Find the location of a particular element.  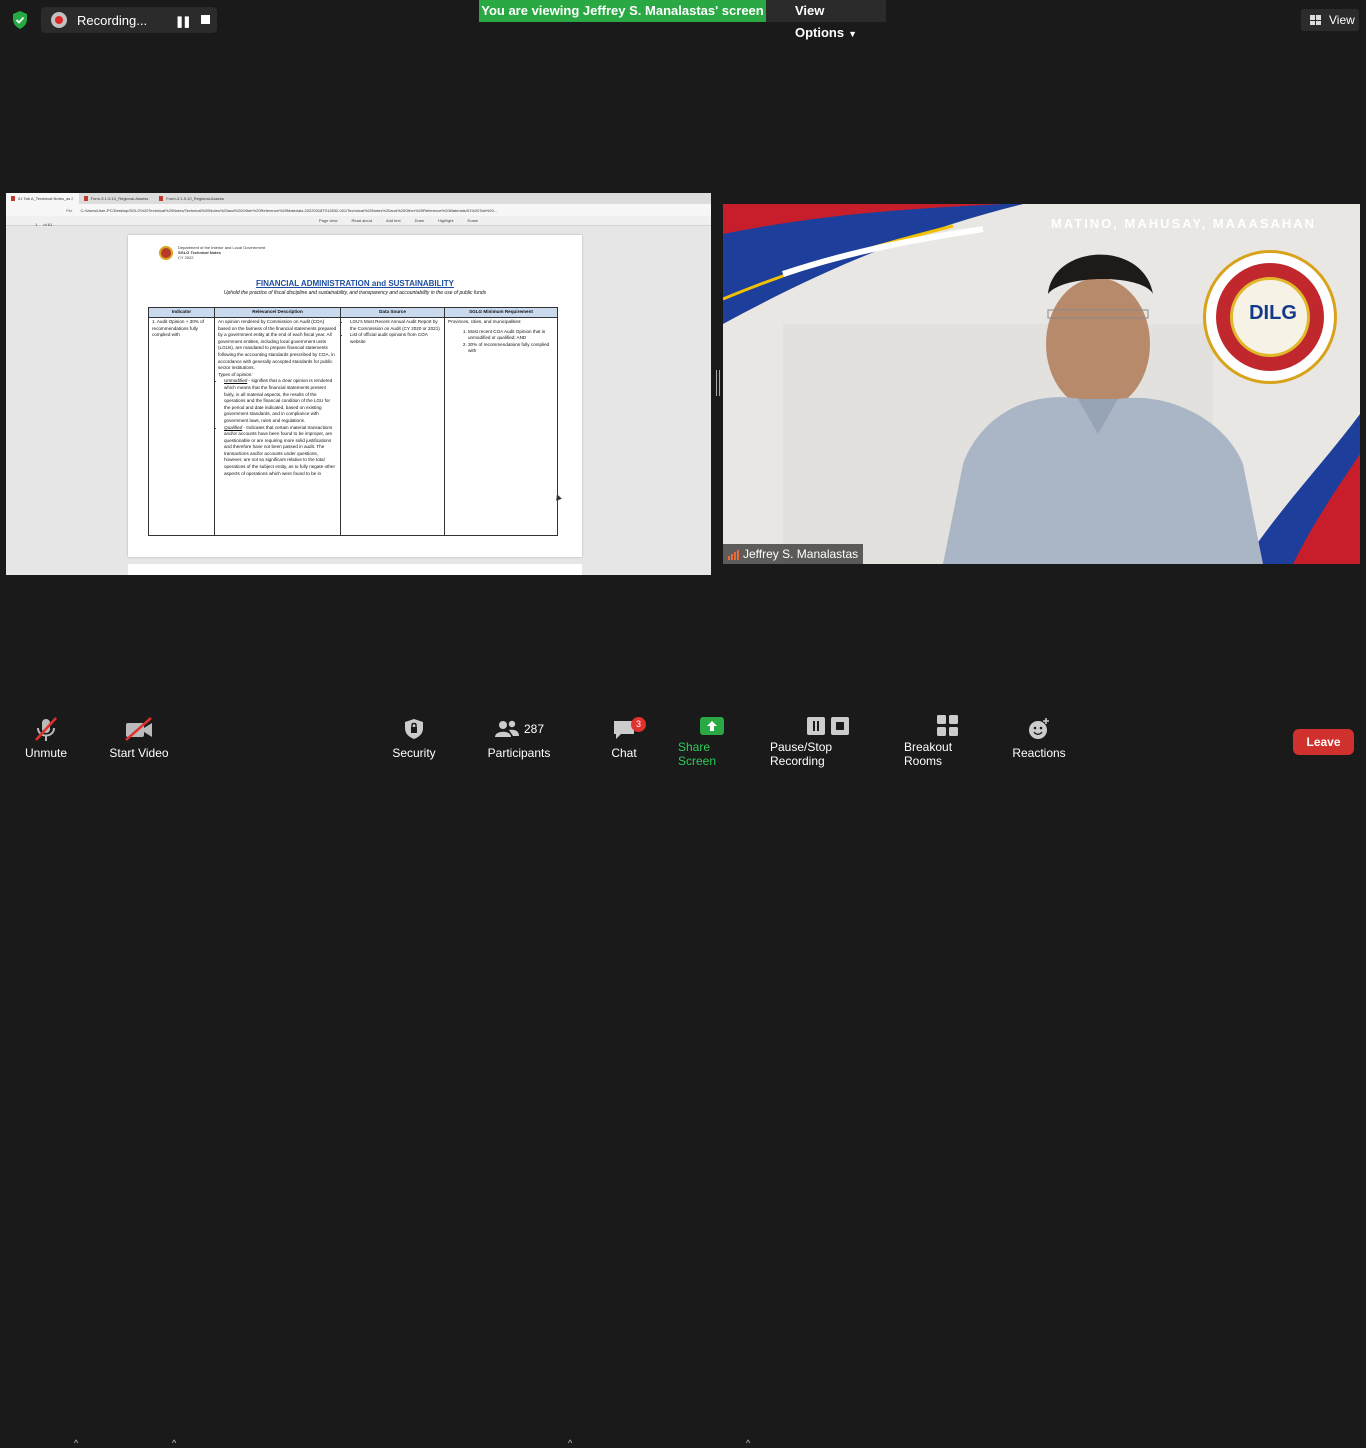

page-view-button: Page view is located at coordinates (328, 220).